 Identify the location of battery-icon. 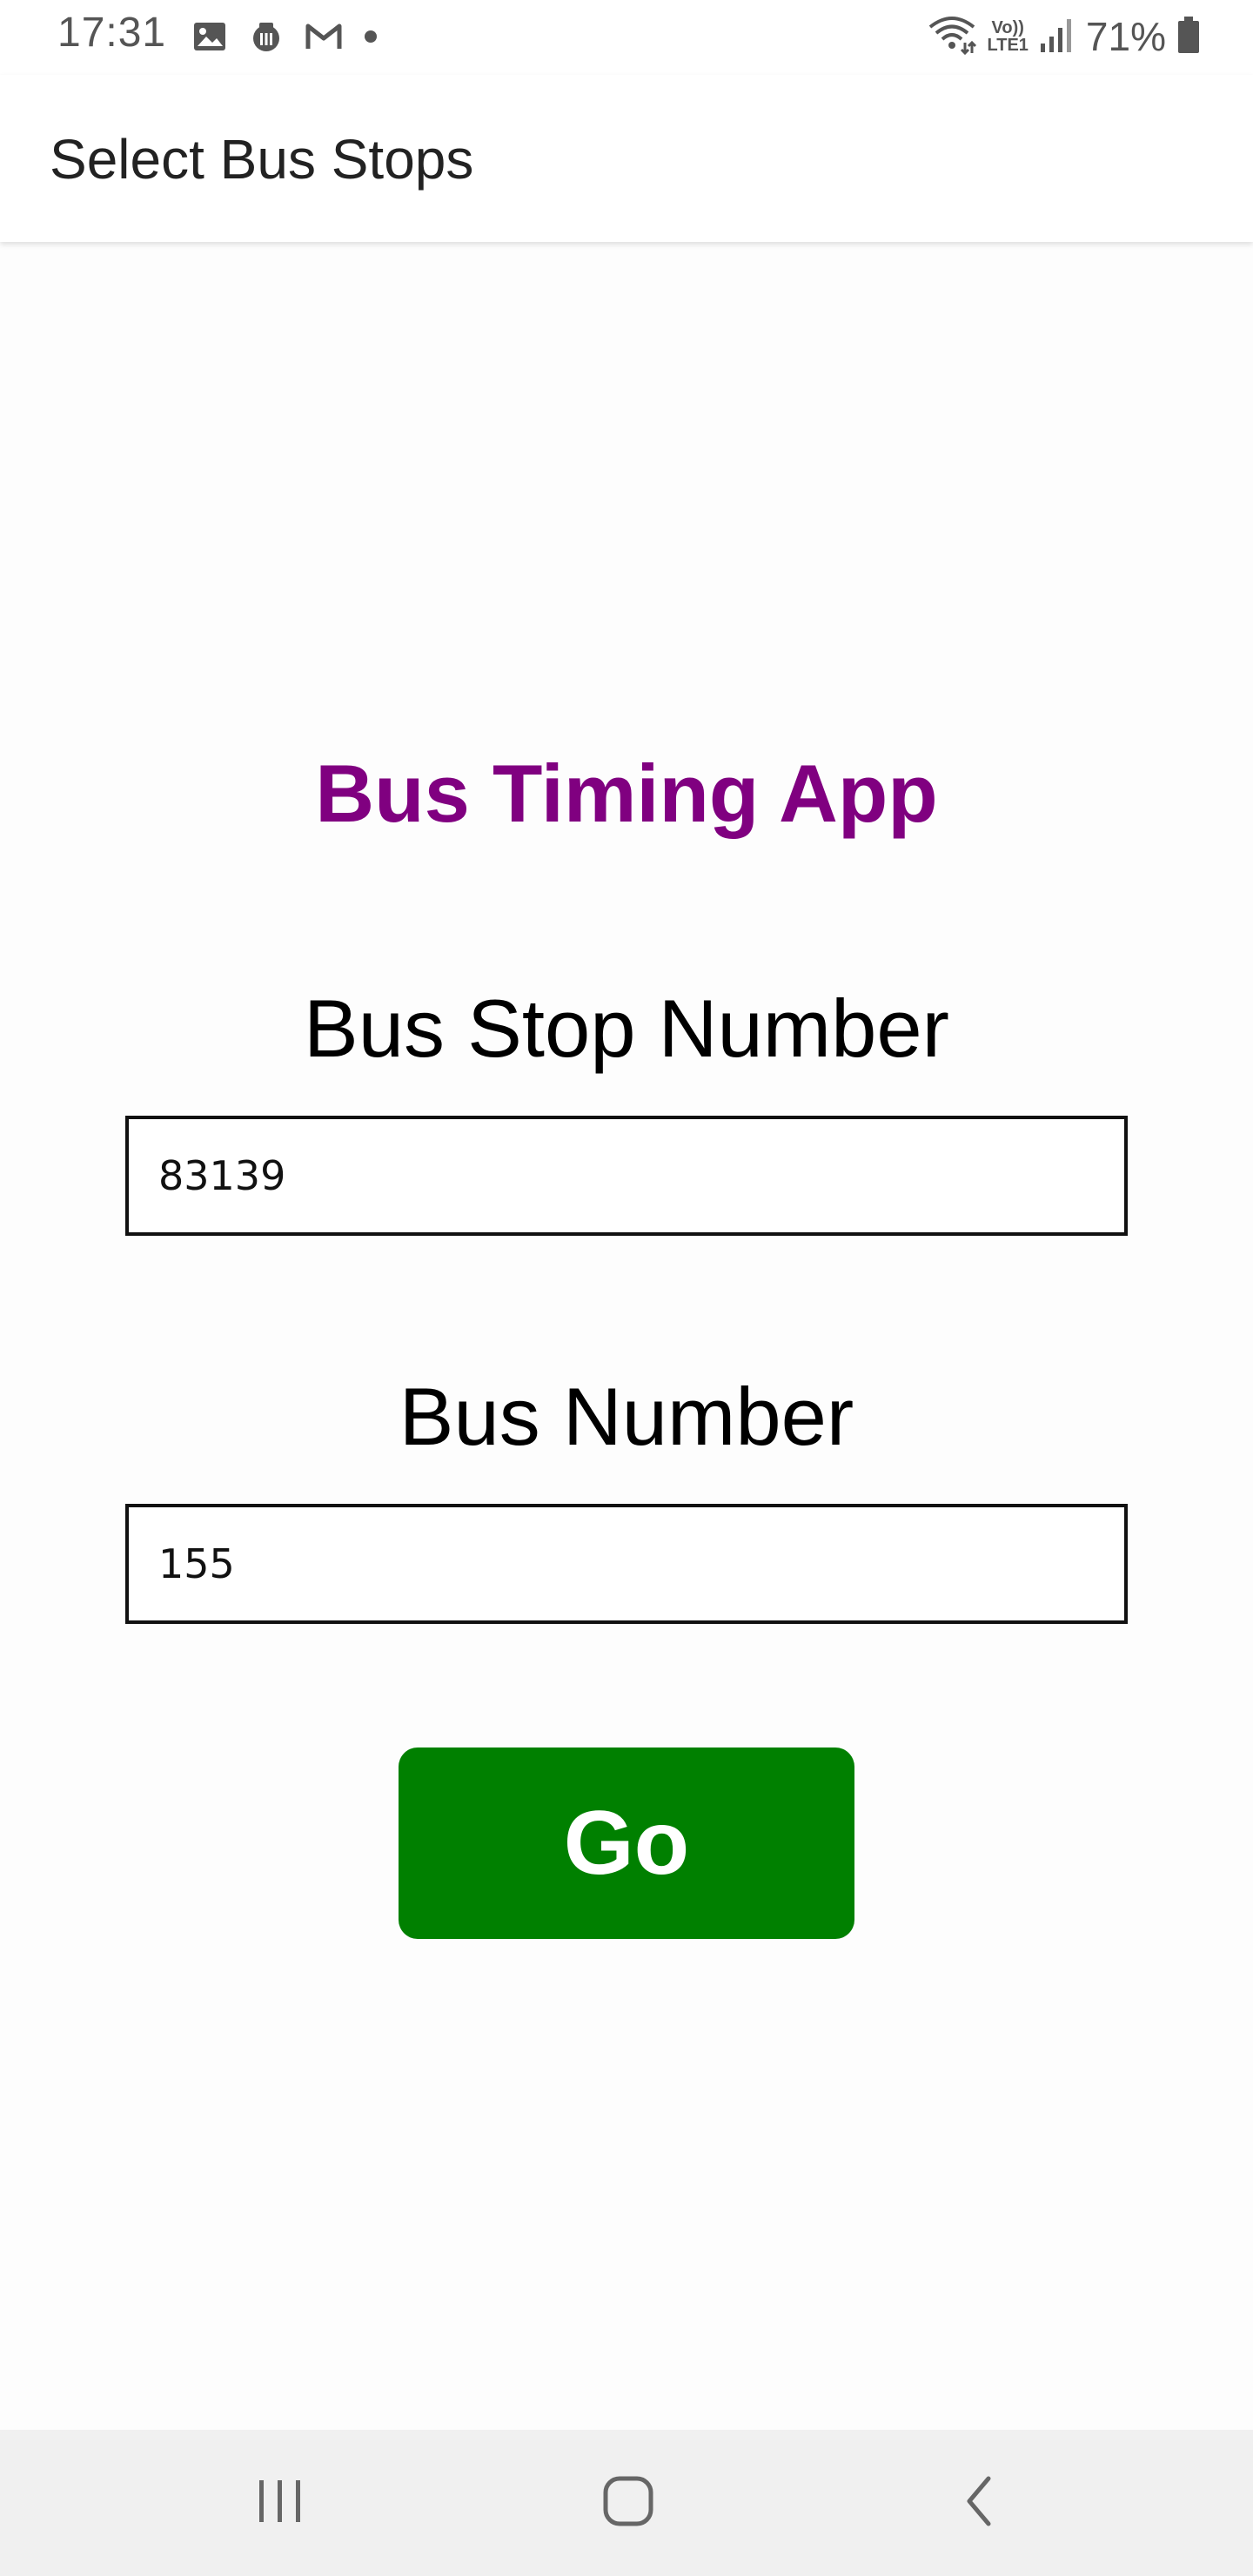
(1188, 37).